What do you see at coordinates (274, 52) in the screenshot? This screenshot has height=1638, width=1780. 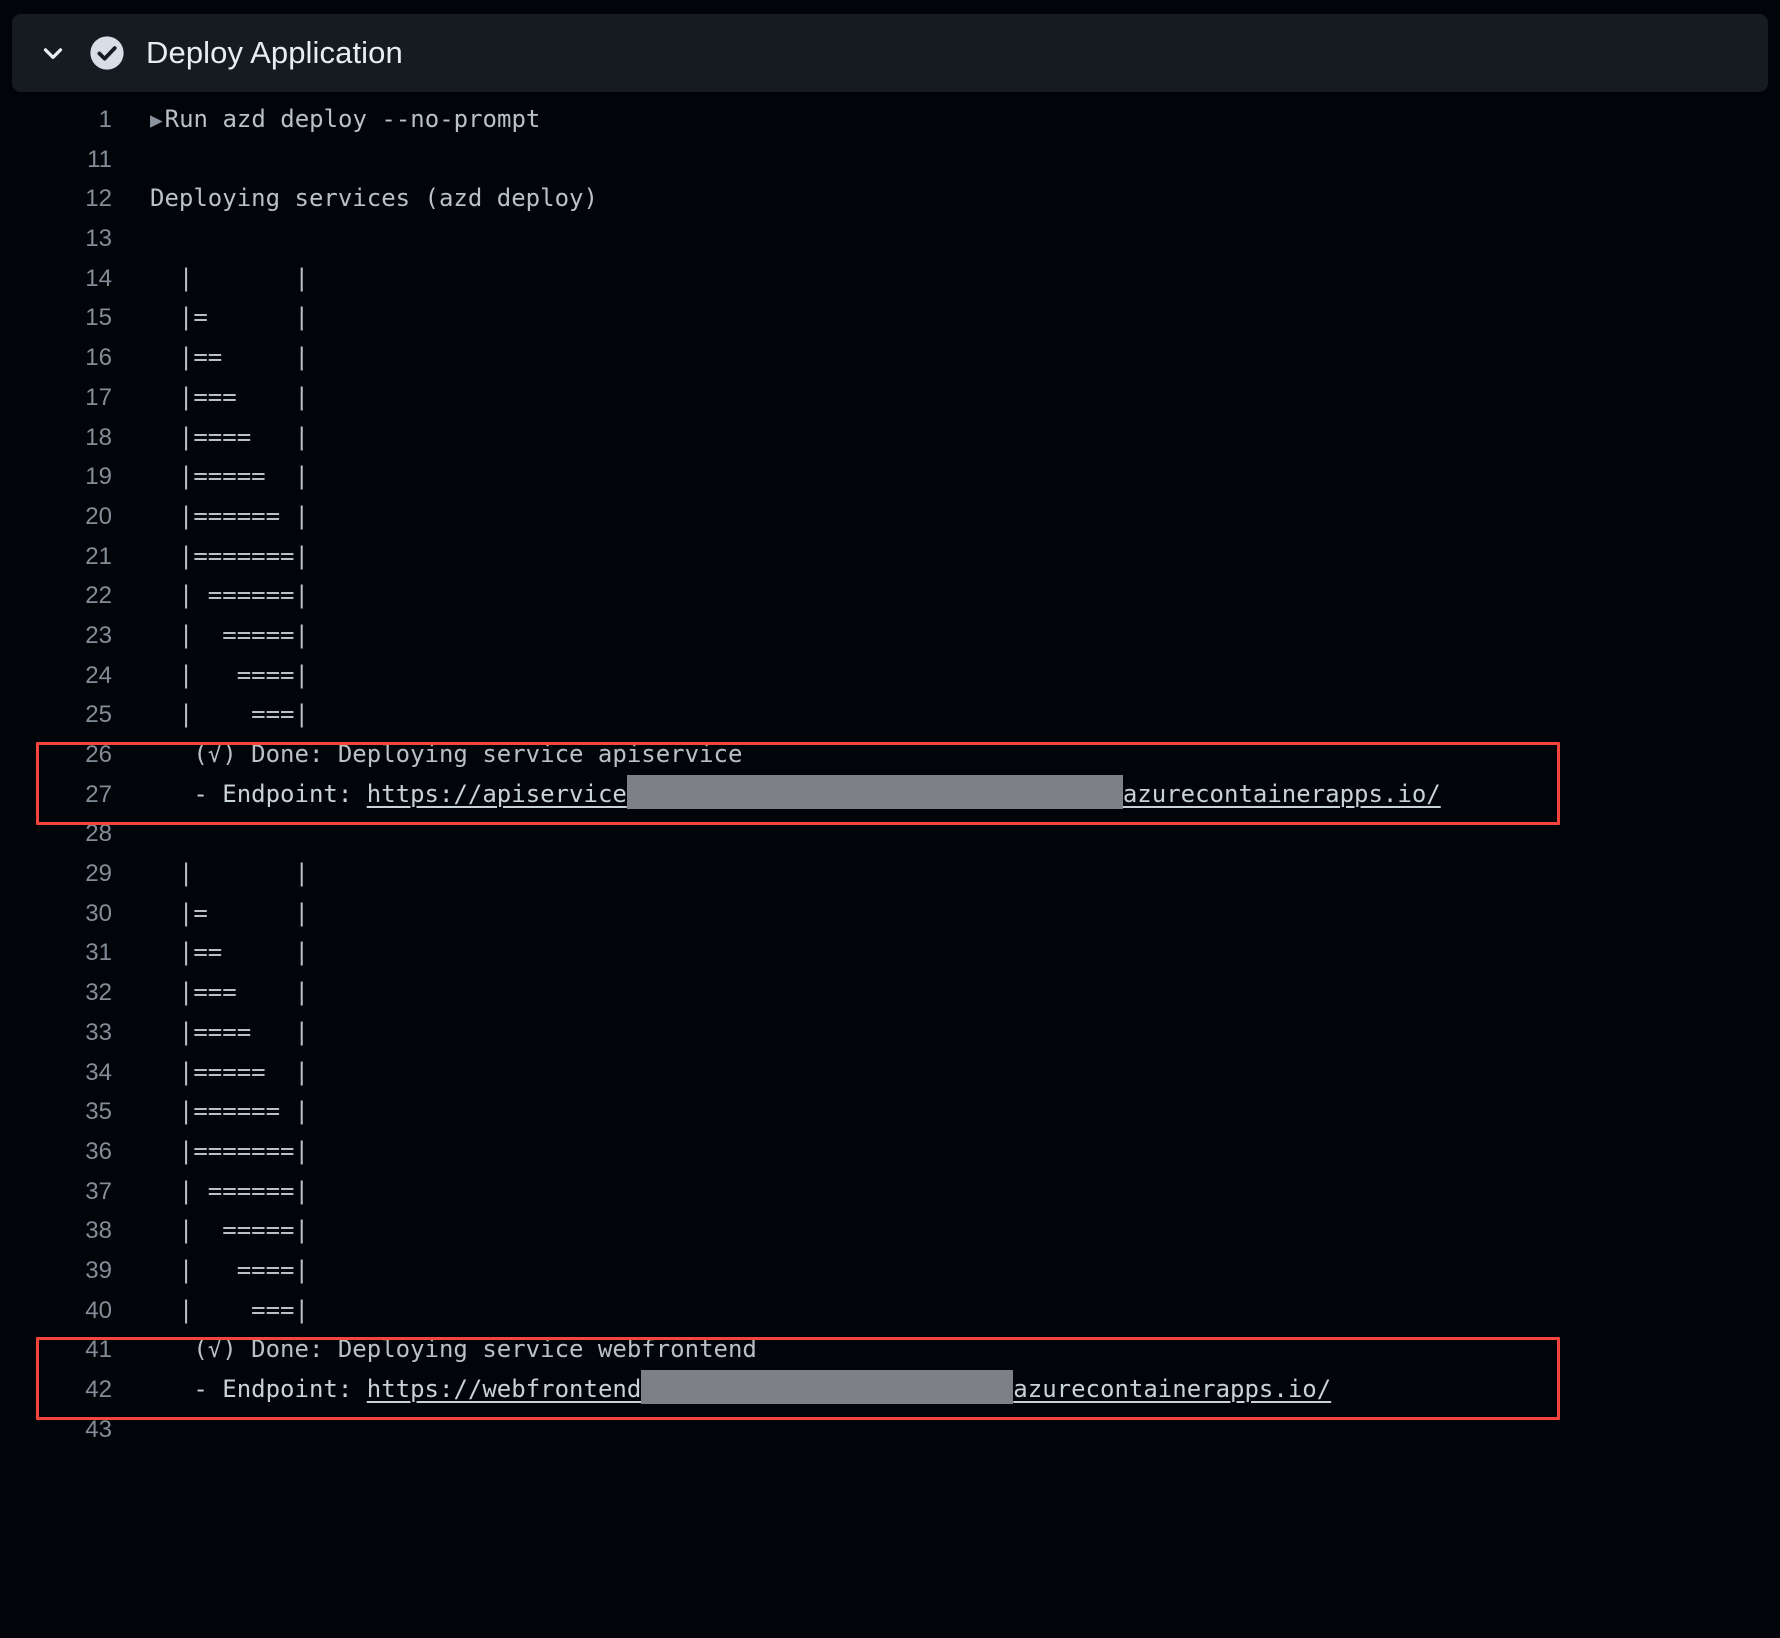 I see `page-title: Deploy Application` at bounding box center [274, 52].